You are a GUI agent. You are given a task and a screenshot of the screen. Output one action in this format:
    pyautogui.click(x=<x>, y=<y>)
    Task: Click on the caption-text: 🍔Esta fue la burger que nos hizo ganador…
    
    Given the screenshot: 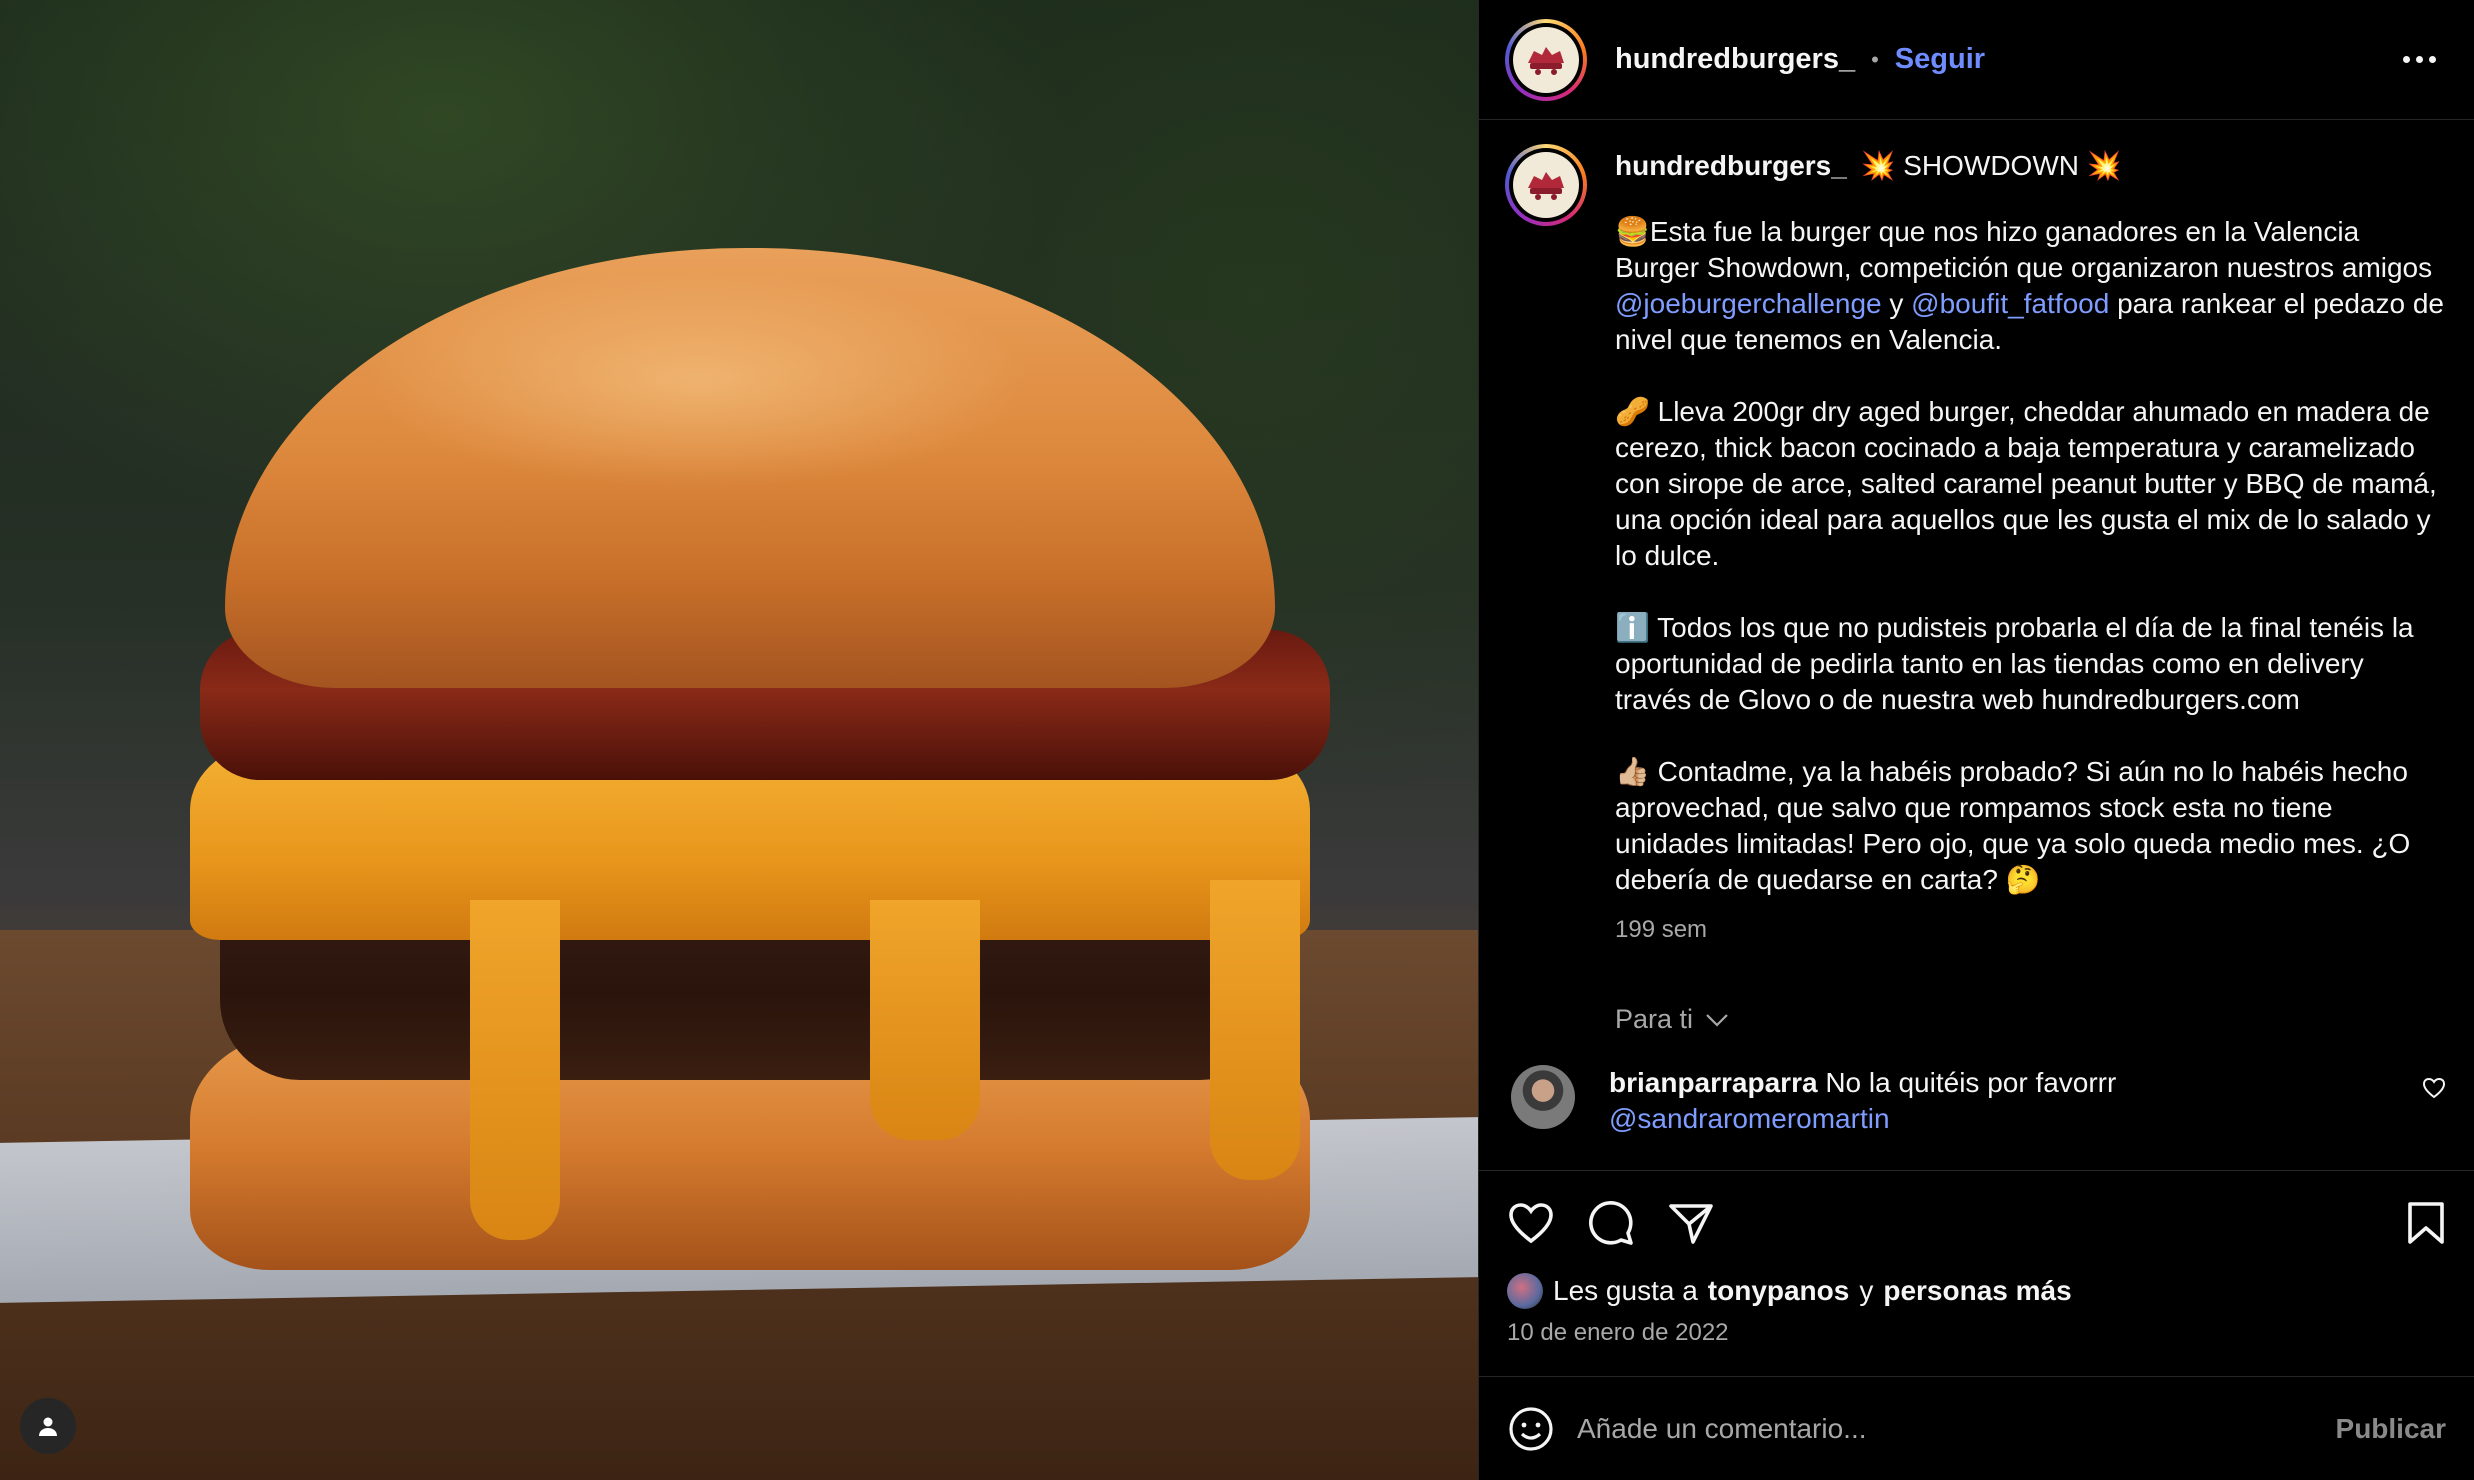 What is the action you would take?
    pyautogui.click(x=2027, y=249)
    